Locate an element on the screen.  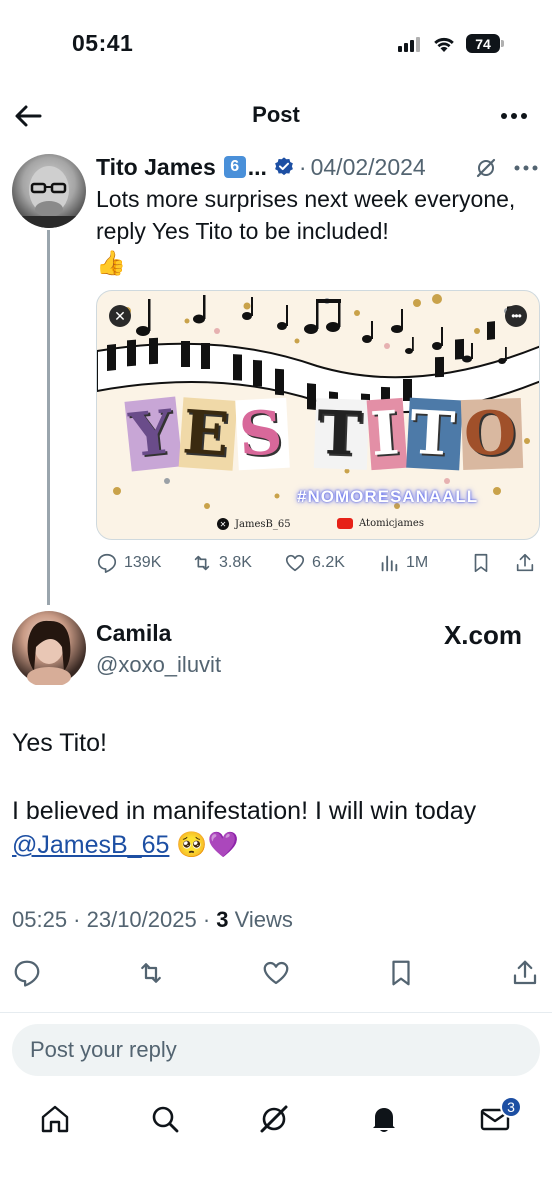
media-close-icon: ✕ is located at coordinates (120, 316).